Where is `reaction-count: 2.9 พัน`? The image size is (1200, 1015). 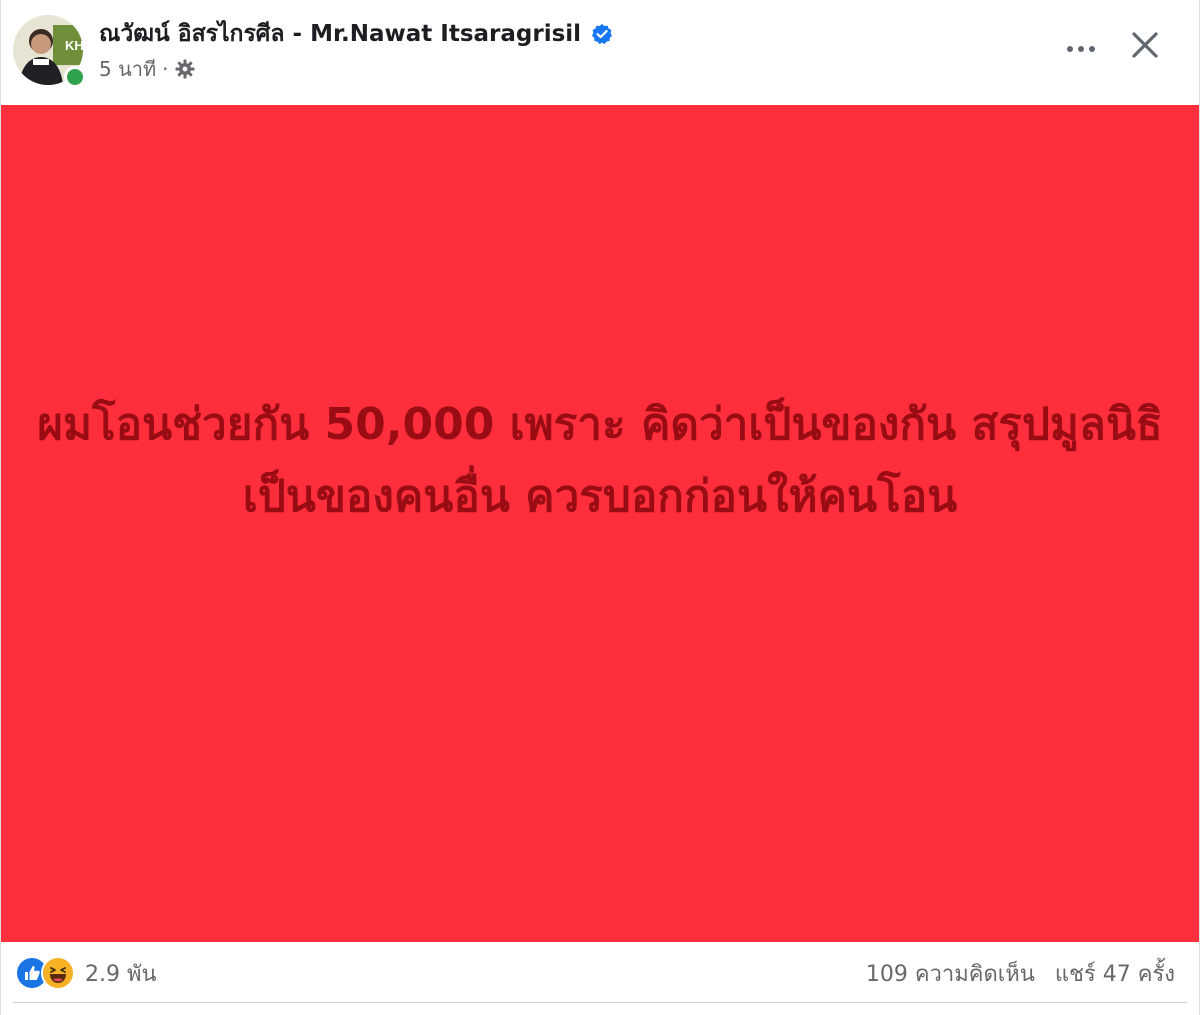 reaction-count: 2.9 พัน is located at coordinates (121, 974).